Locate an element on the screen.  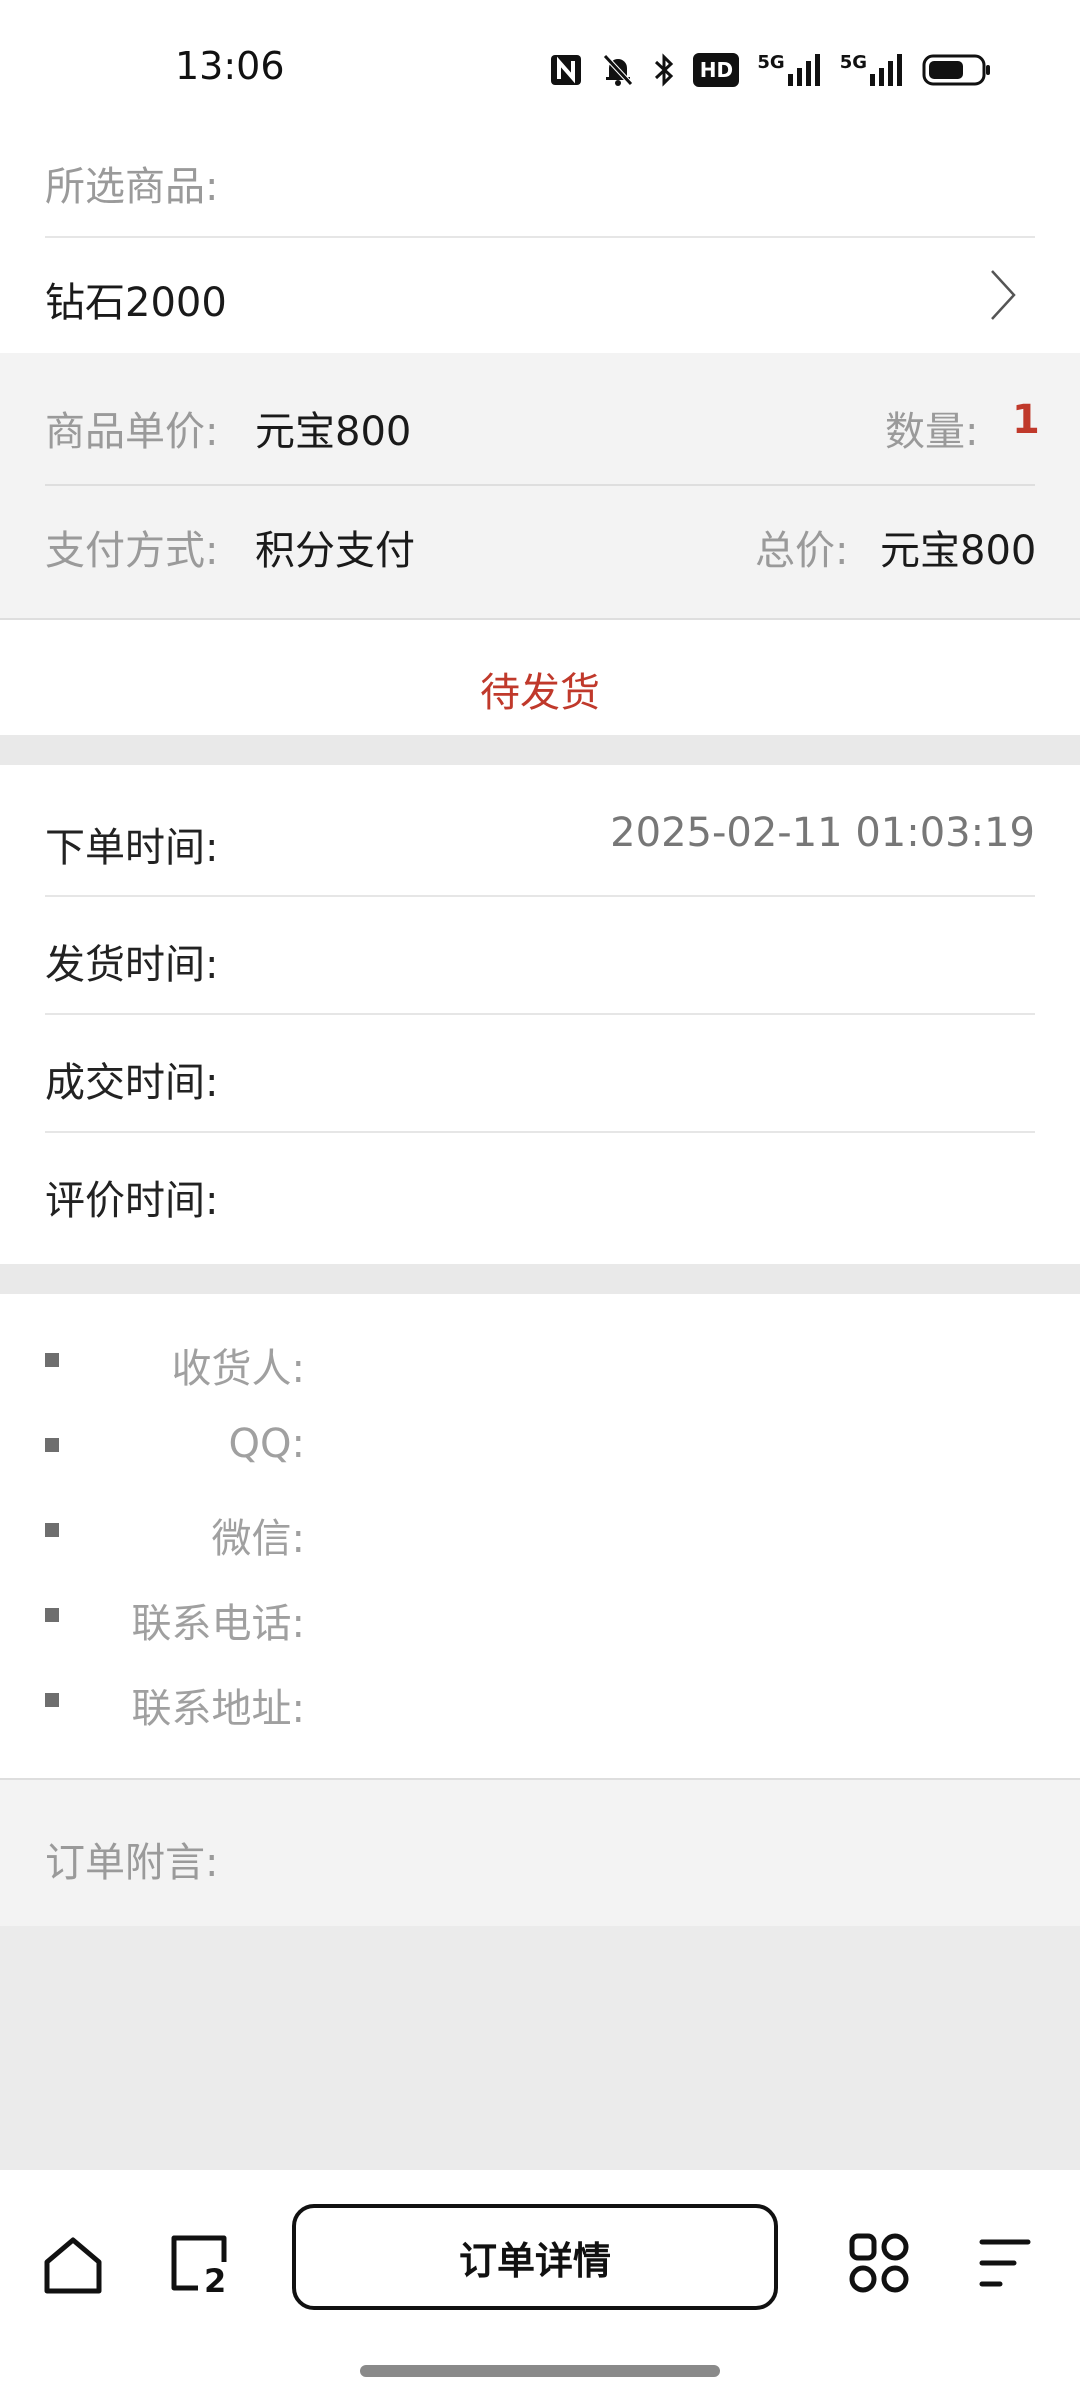
payment-method-value: 积分支付 is located at coordinates (335, 551).